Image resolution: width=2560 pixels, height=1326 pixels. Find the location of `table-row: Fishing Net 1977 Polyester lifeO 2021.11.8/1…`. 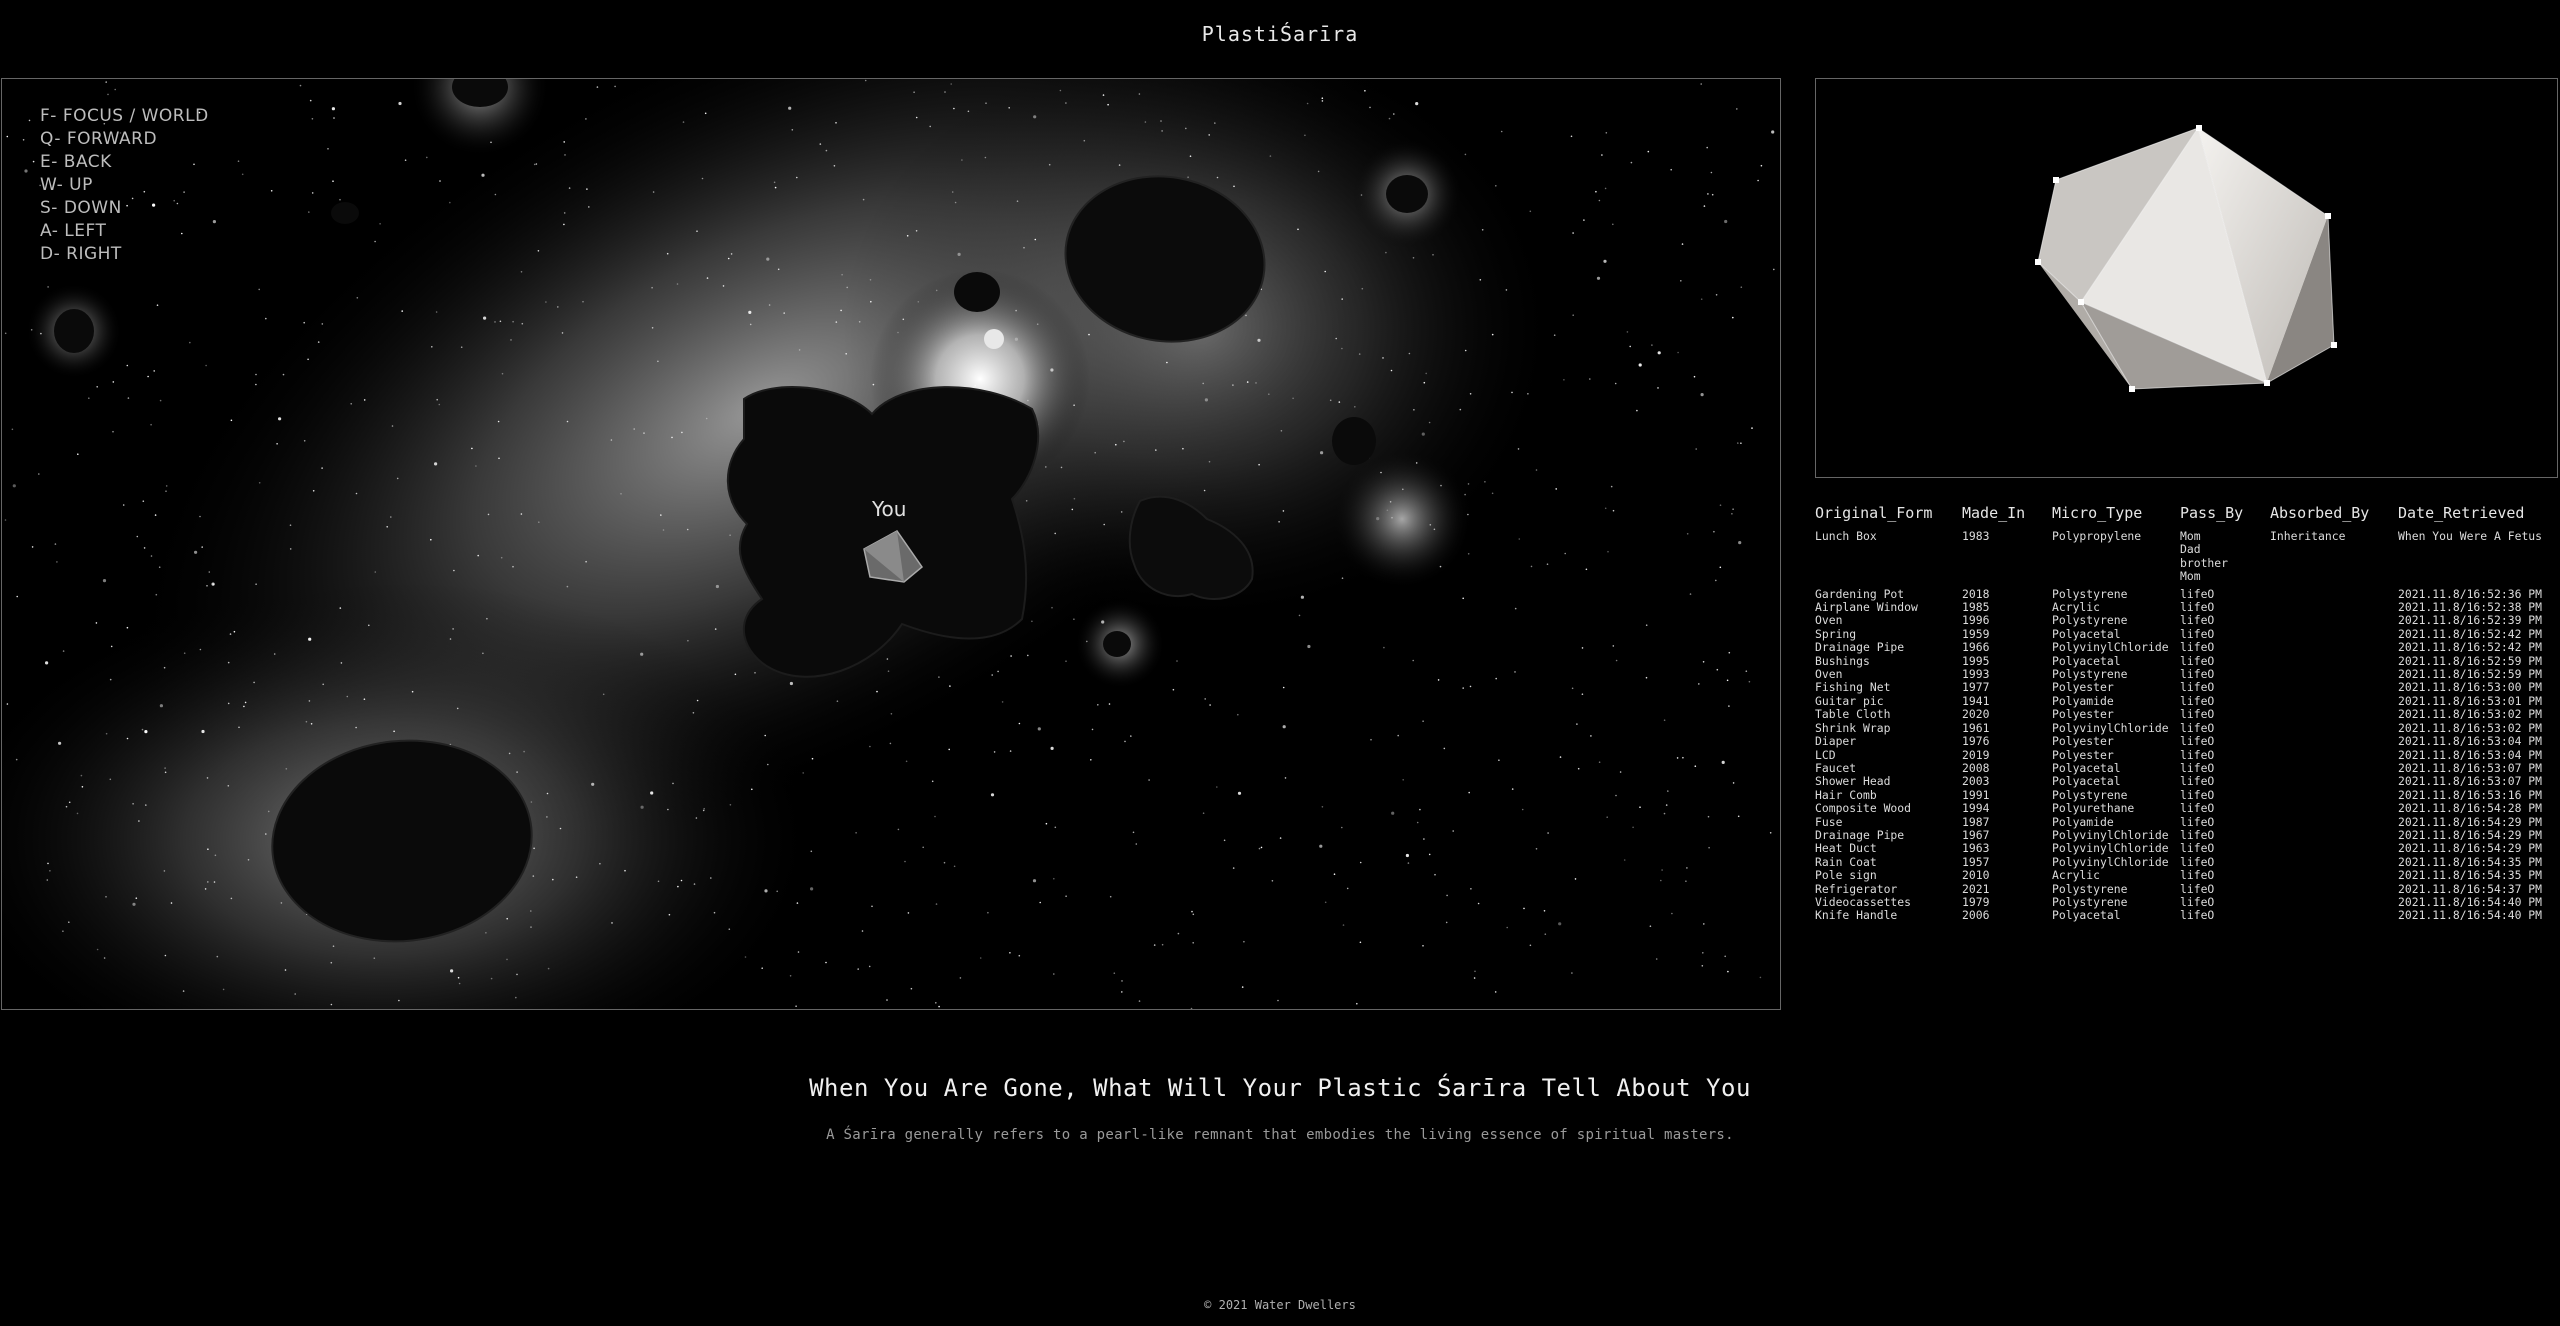

table-row: Fishing Net 1977 Polyester lifeO 2021.11.8/1… is located at coordinates (2187, 687).